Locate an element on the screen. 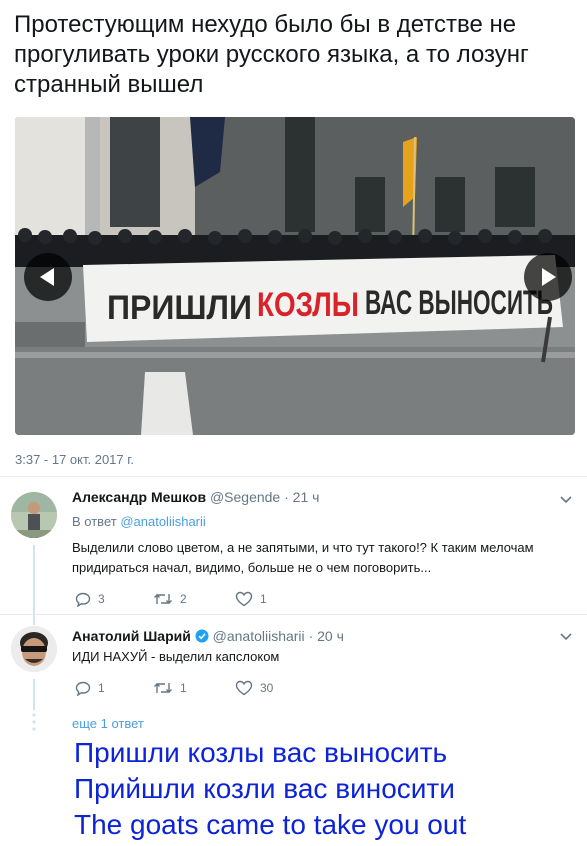 This screenshot has height=846, width=587. reply-button: 1 is located at coordinates (114, 688).